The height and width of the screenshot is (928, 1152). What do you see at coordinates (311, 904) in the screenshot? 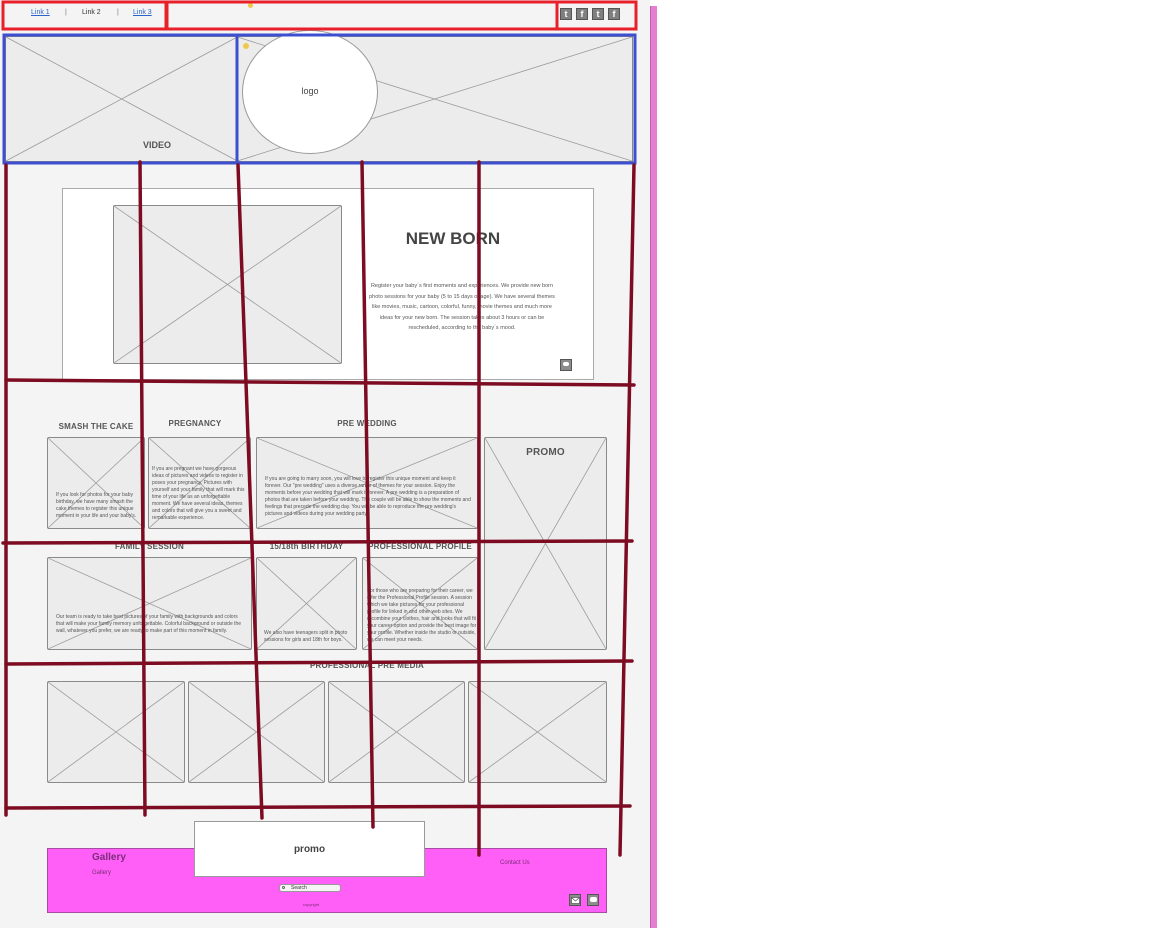
I see `footer-copyright: copyright` at bounding box center [311, 904].